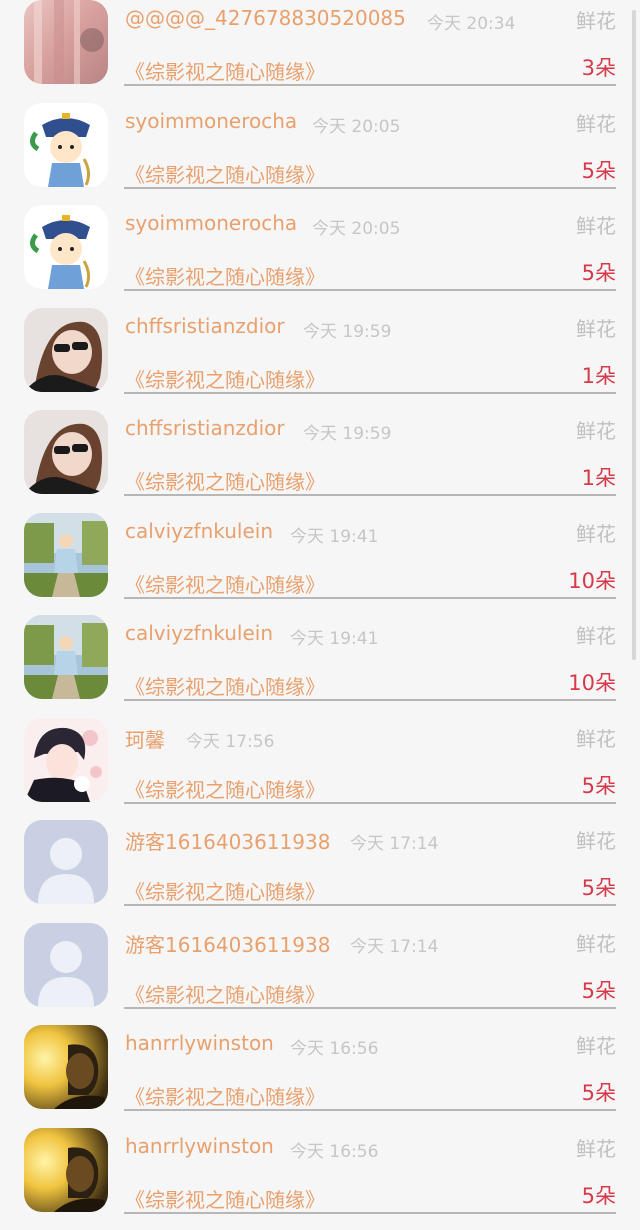  Describe the element at coordinates (265, 18) in the screenshot. I see `user-name: @@@@_427678830520085` at that location.